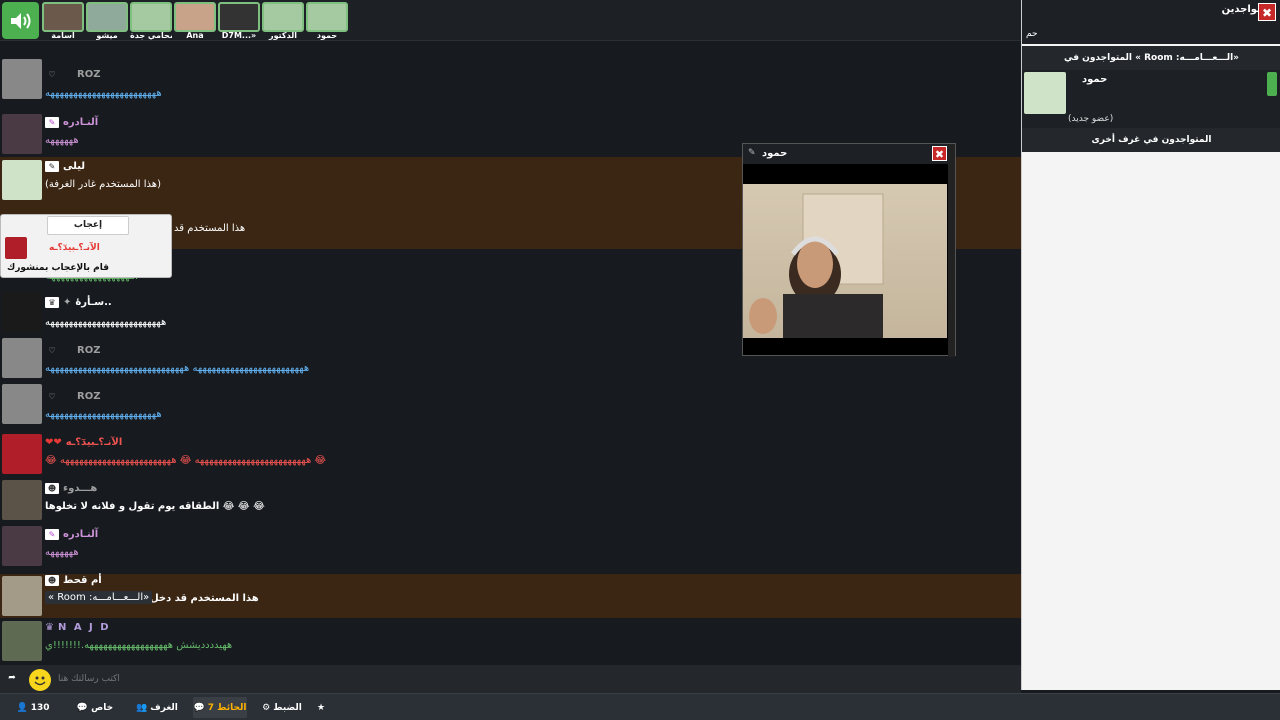 The width and height of the screenshot is (1280, 720). I want to click on cam-thumb: Ana, so click(195, 21).